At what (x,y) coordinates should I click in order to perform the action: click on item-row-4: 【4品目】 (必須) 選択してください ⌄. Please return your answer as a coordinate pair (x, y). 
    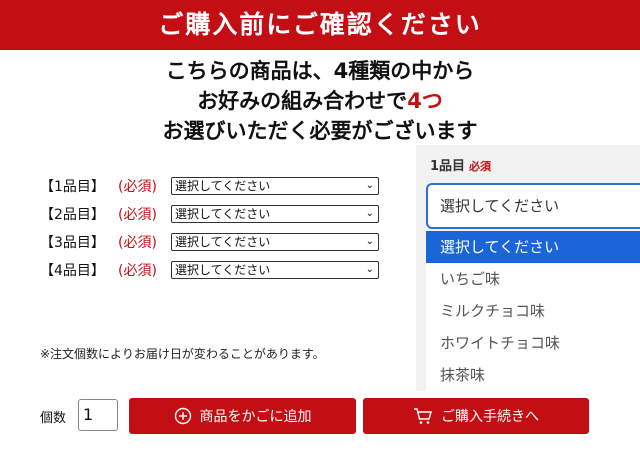
    Looking at the image, I should click on (209, 270).